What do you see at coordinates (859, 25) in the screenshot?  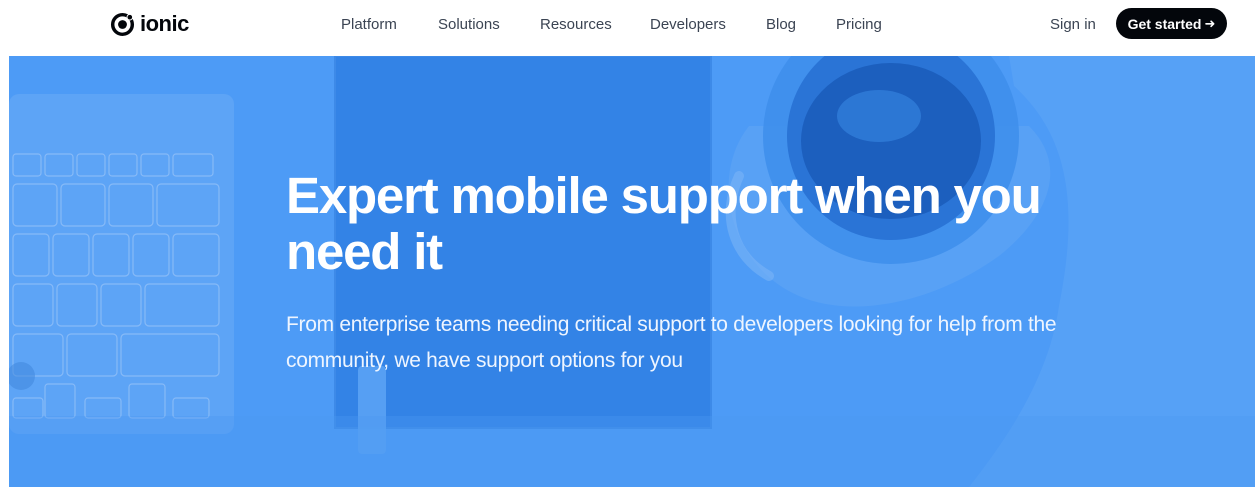 I see `nav-pricing: Pricing` at bounding box center [859, 25].